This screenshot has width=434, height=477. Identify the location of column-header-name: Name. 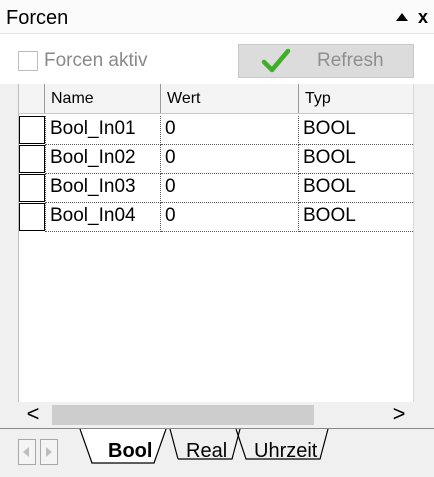
(103, 98).